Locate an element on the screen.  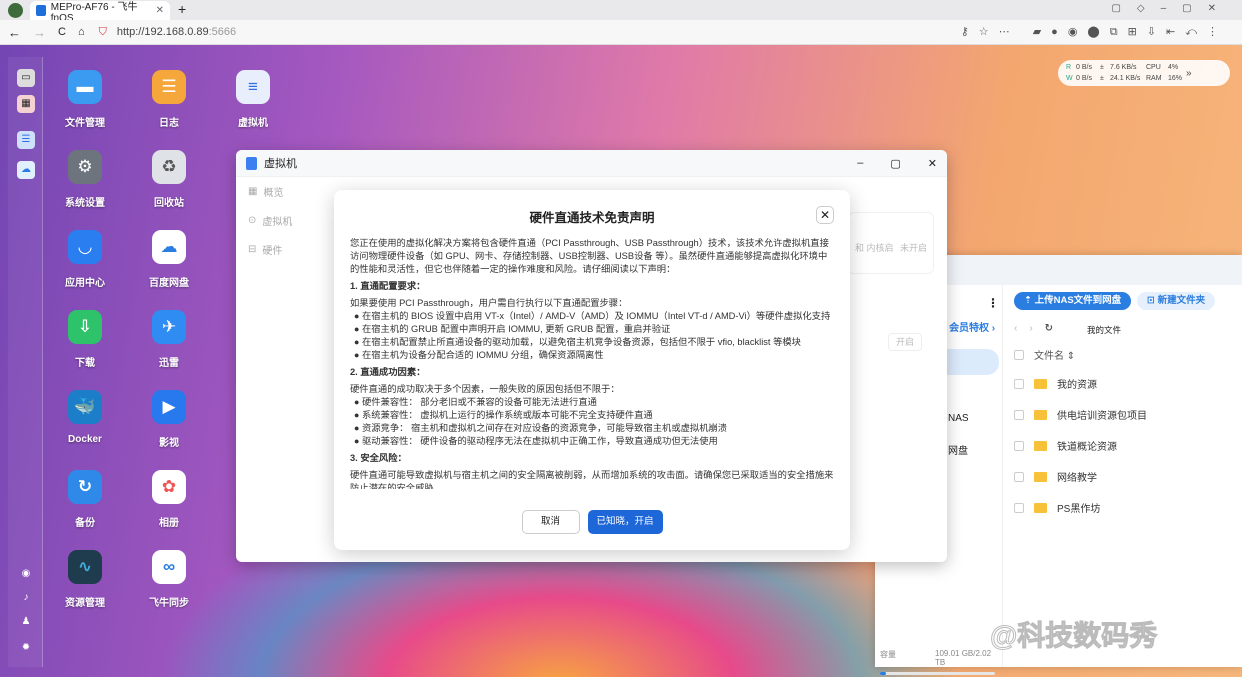
file-row: 网络教学 is located at coordinates (1055, 476).